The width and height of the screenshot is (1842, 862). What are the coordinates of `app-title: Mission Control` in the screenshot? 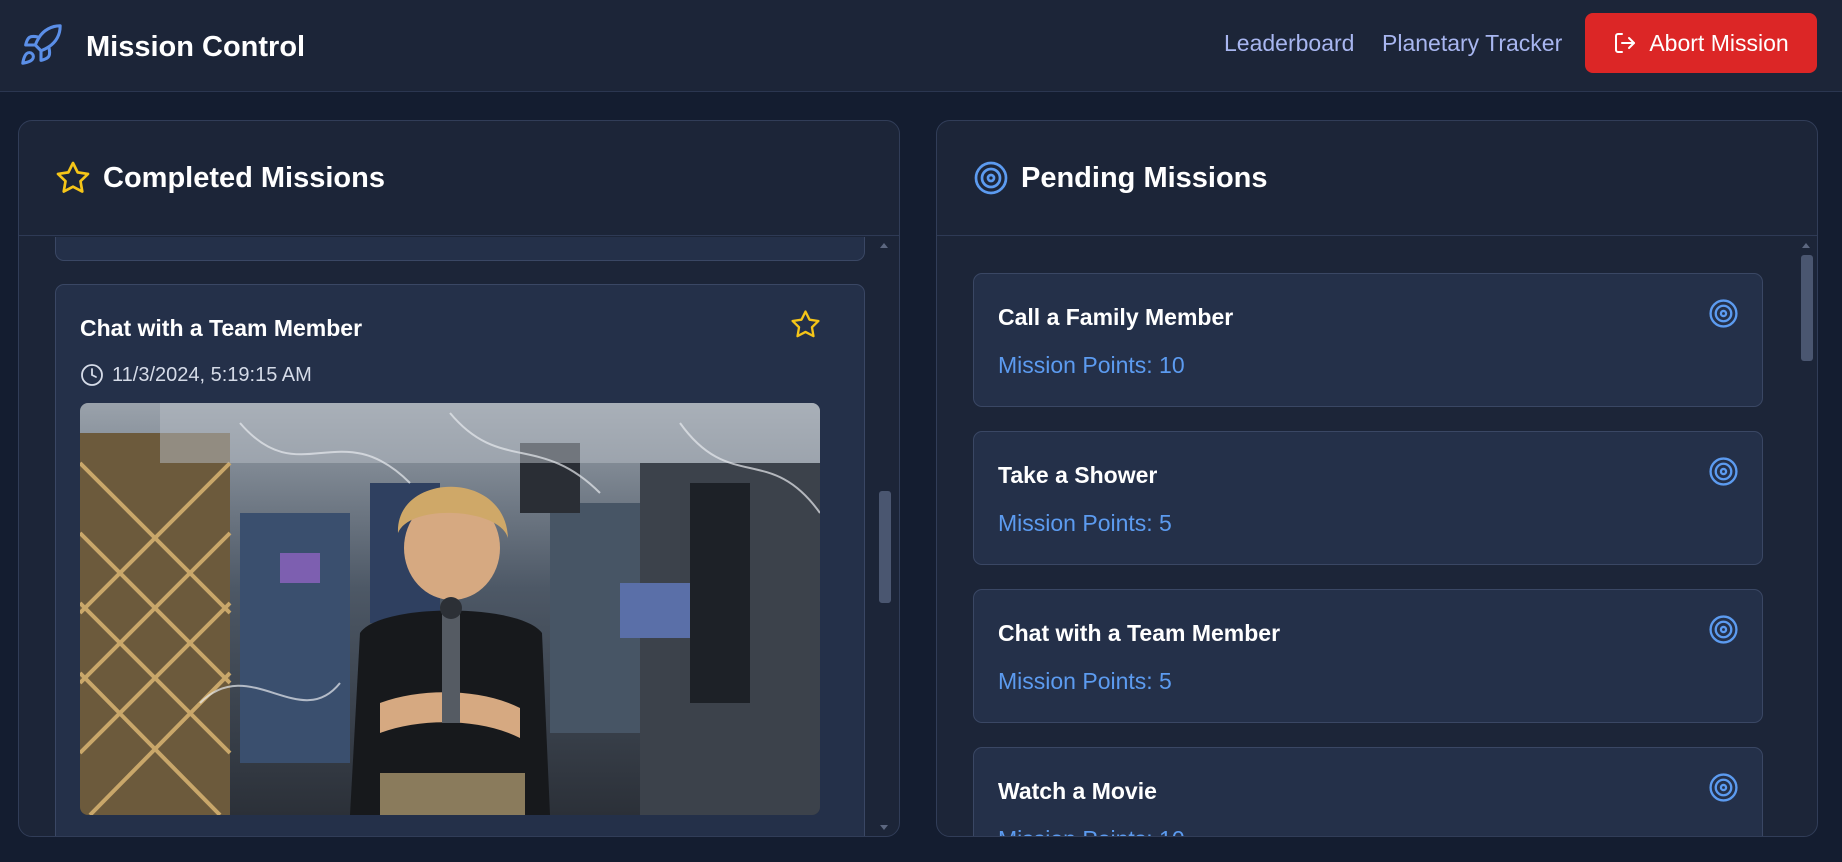 It's located at (196, 47).